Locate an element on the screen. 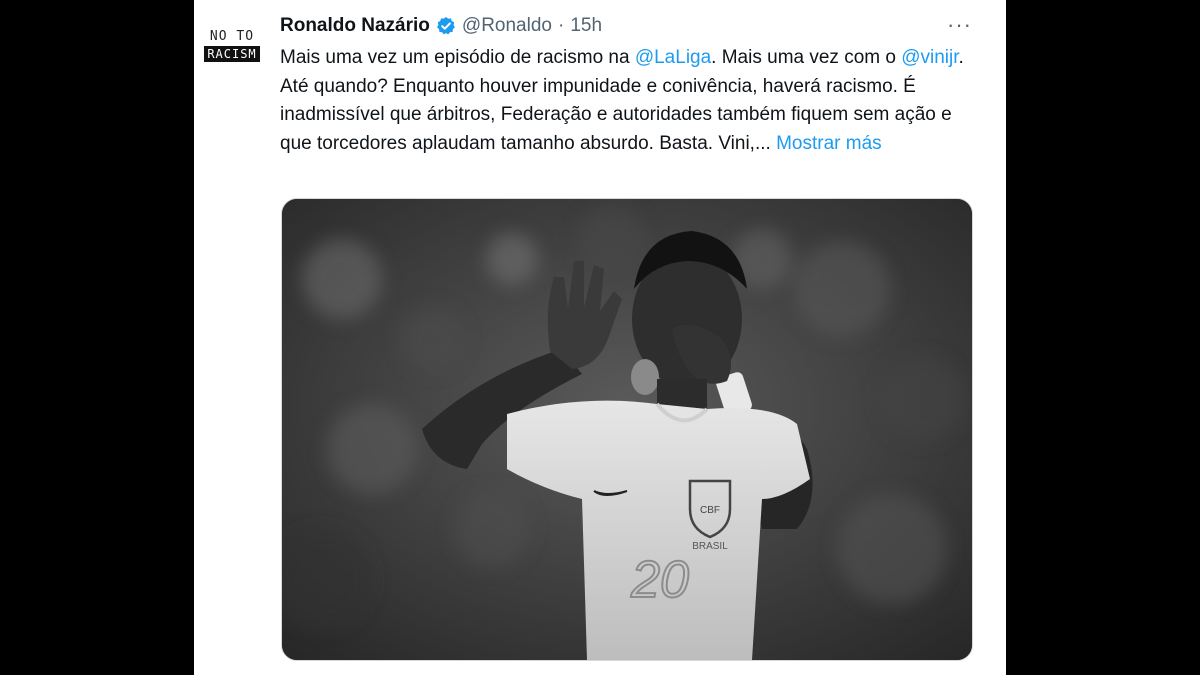 This screenshot has width=1200, height=675. author-handle: @Ronaldo is located at coordinates (507, 26).